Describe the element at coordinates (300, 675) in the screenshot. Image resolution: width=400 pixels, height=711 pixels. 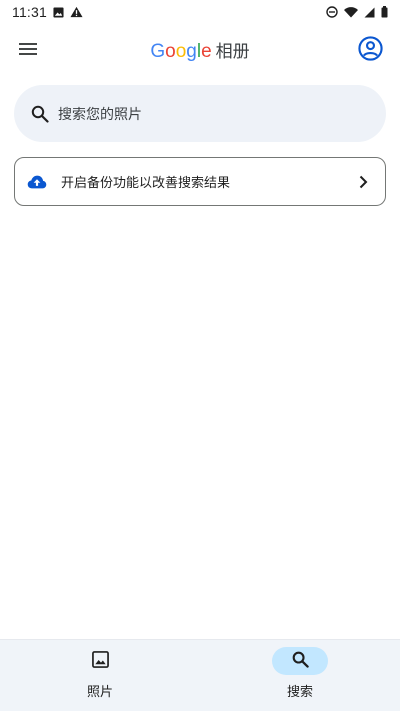
I see `nav-item-search: 搜索` at that location.